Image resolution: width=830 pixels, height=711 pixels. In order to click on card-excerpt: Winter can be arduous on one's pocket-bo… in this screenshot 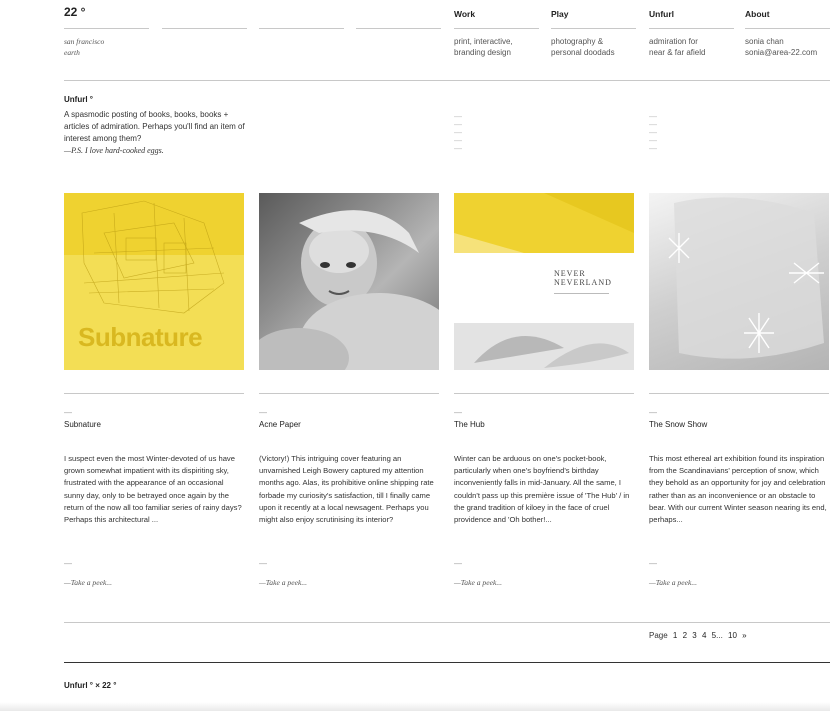, I will do `click(542, 489)`.